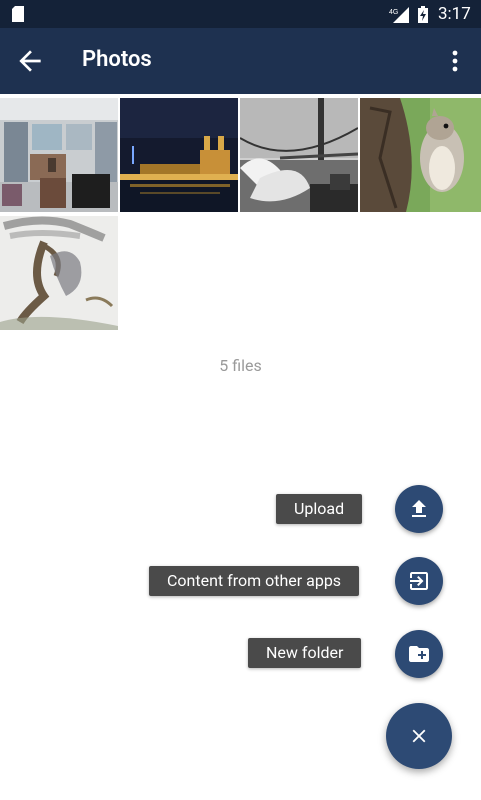  Describe the element at coordinates (305, 653) in the screenshot. I see `new-folder-label: New folder` at that location.